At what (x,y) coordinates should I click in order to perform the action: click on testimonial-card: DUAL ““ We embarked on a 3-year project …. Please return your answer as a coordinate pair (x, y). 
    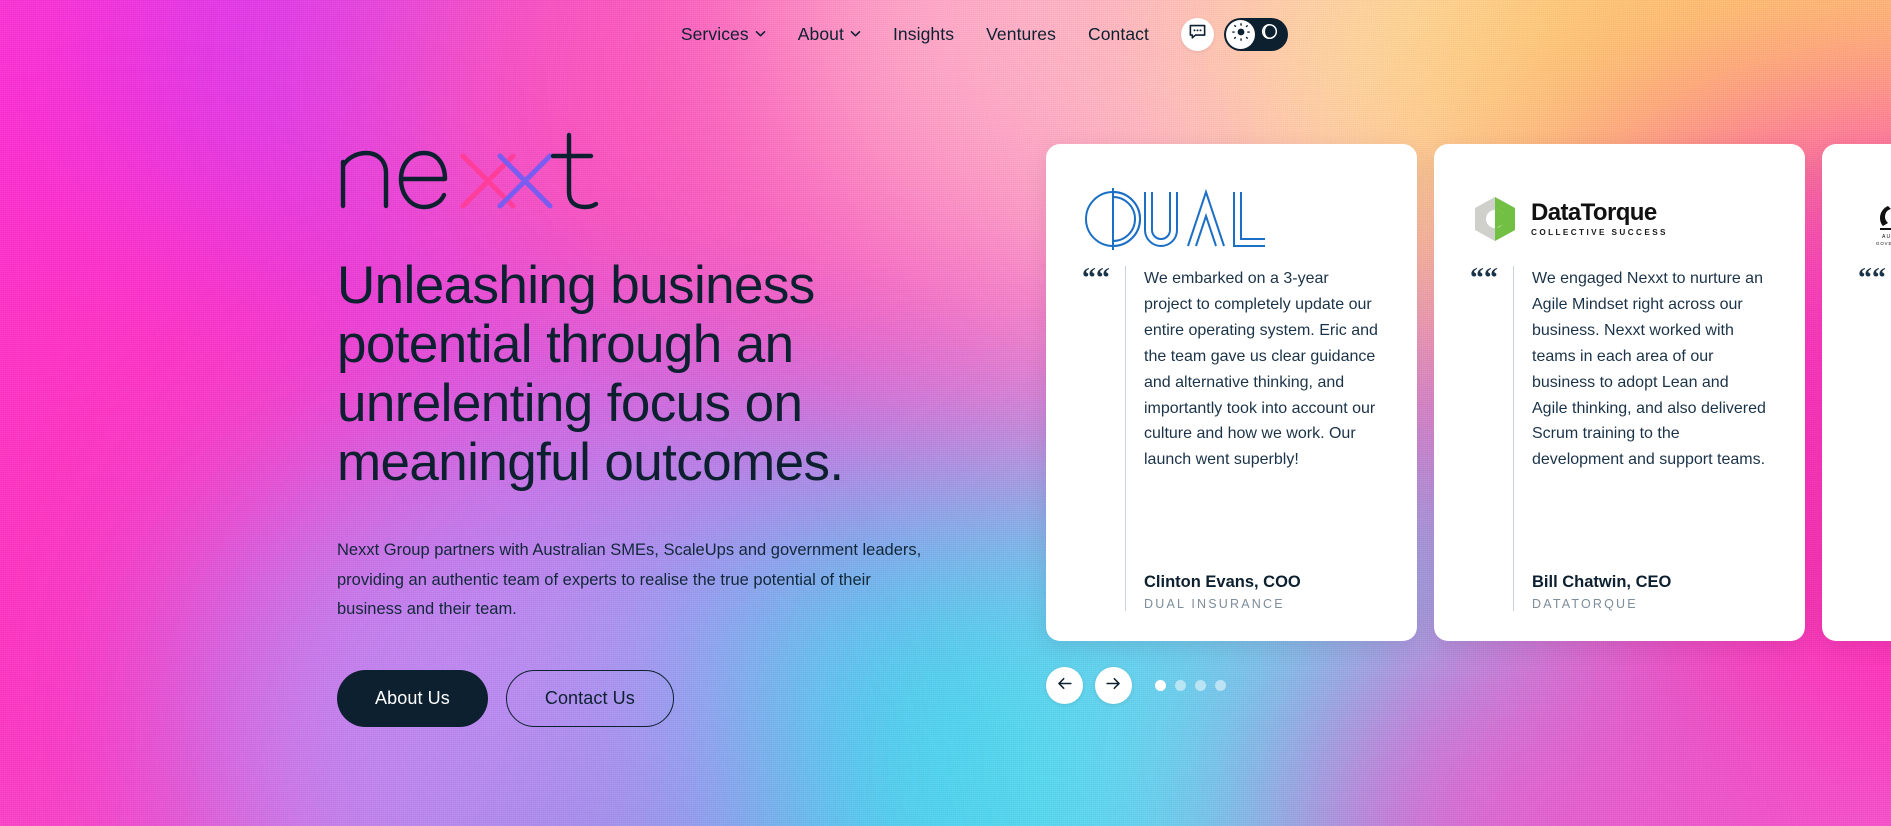
    Looking at the image, I should click on (1231, 392).